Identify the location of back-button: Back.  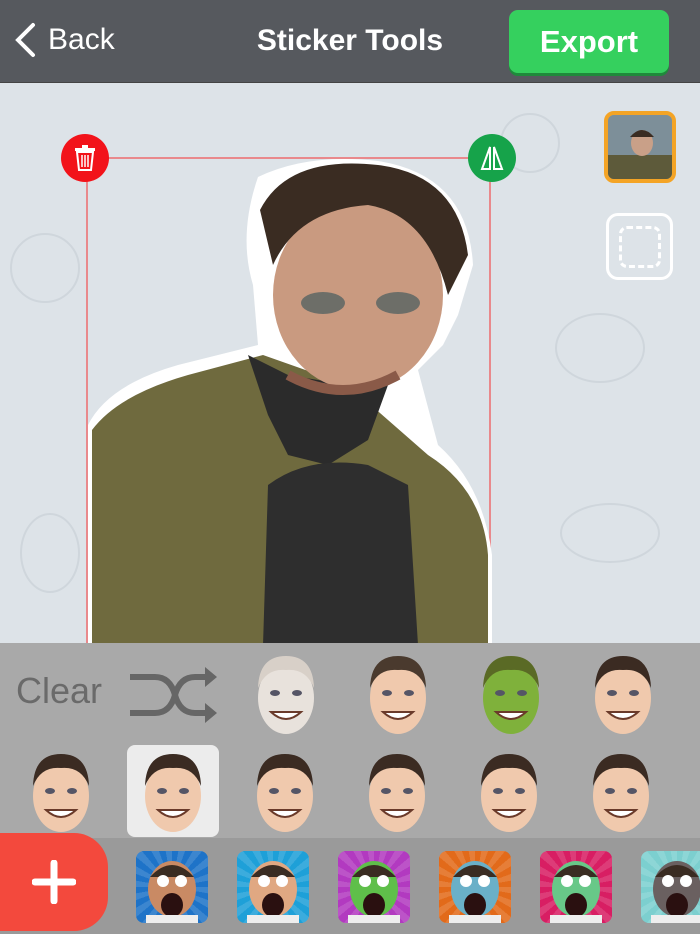
(64, 40).